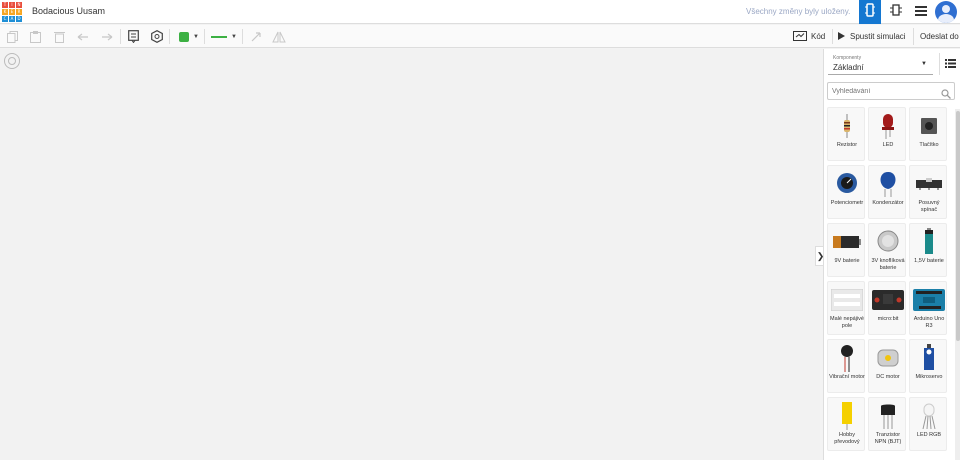 Image resolution: width=960 pixels, height=460 pixels. I want to click on wire-color-dropdown: ▼, so click(189, 36).